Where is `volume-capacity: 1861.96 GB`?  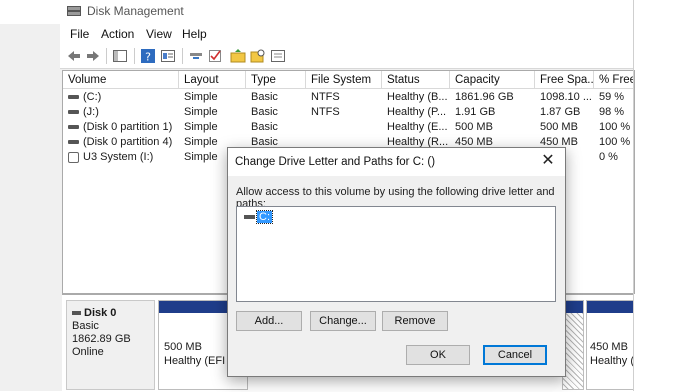 volume-capacity: 1861.96 GB is located at coordinates (484, 97).